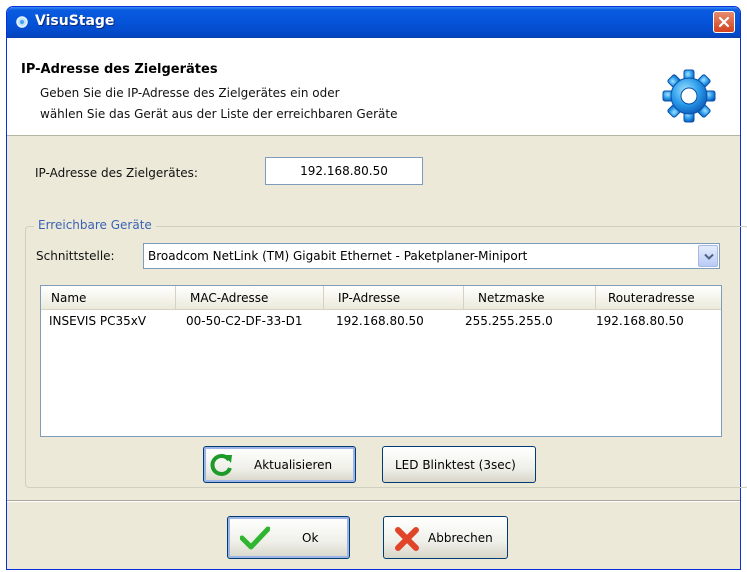 The image size is (747, 572). Describe the element at coordinates (640, 321) in the screenshot. I see `cell-router: 192.168.80.50` at that location.